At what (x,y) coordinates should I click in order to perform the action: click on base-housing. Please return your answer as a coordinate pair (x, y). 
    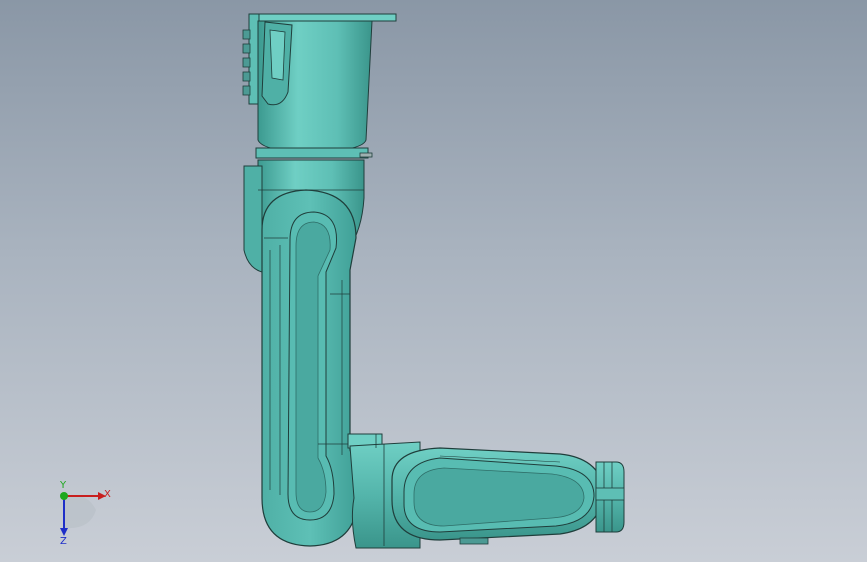
    Looking at the image, I should click on (307, 89).